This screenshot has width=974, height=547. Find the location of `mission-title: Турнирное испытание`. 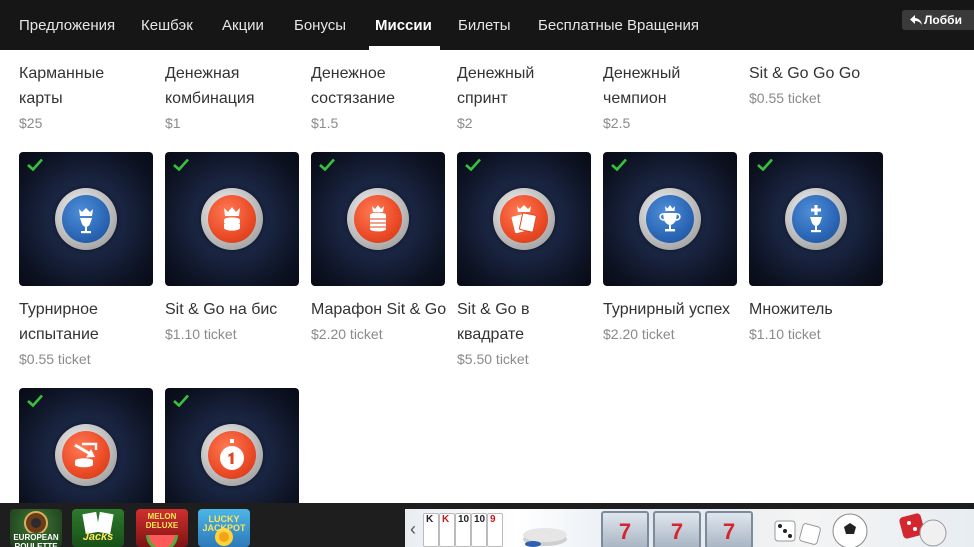

mission-title: Турнирное испытание is located at coordinates (59, 322).